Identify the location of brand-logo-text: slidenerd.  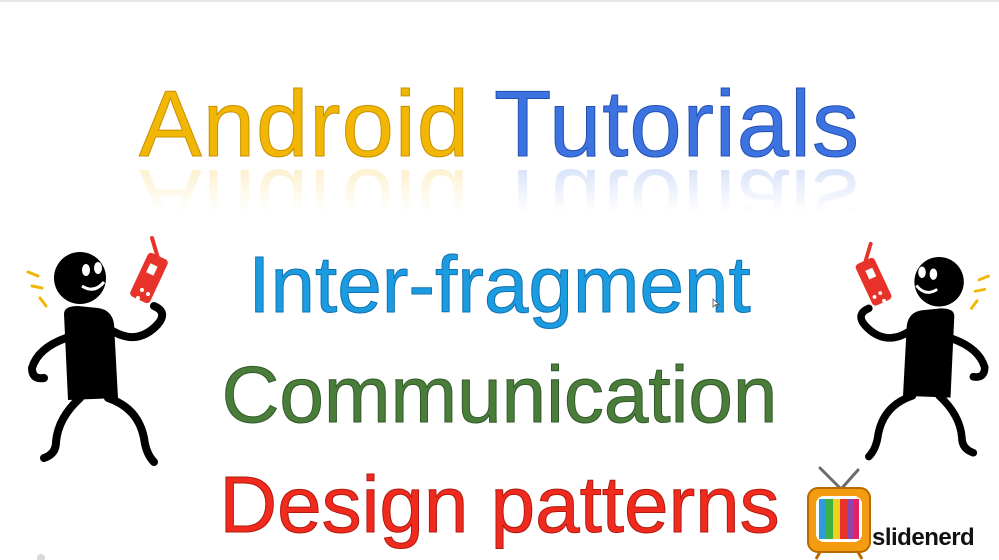
(923, 537).